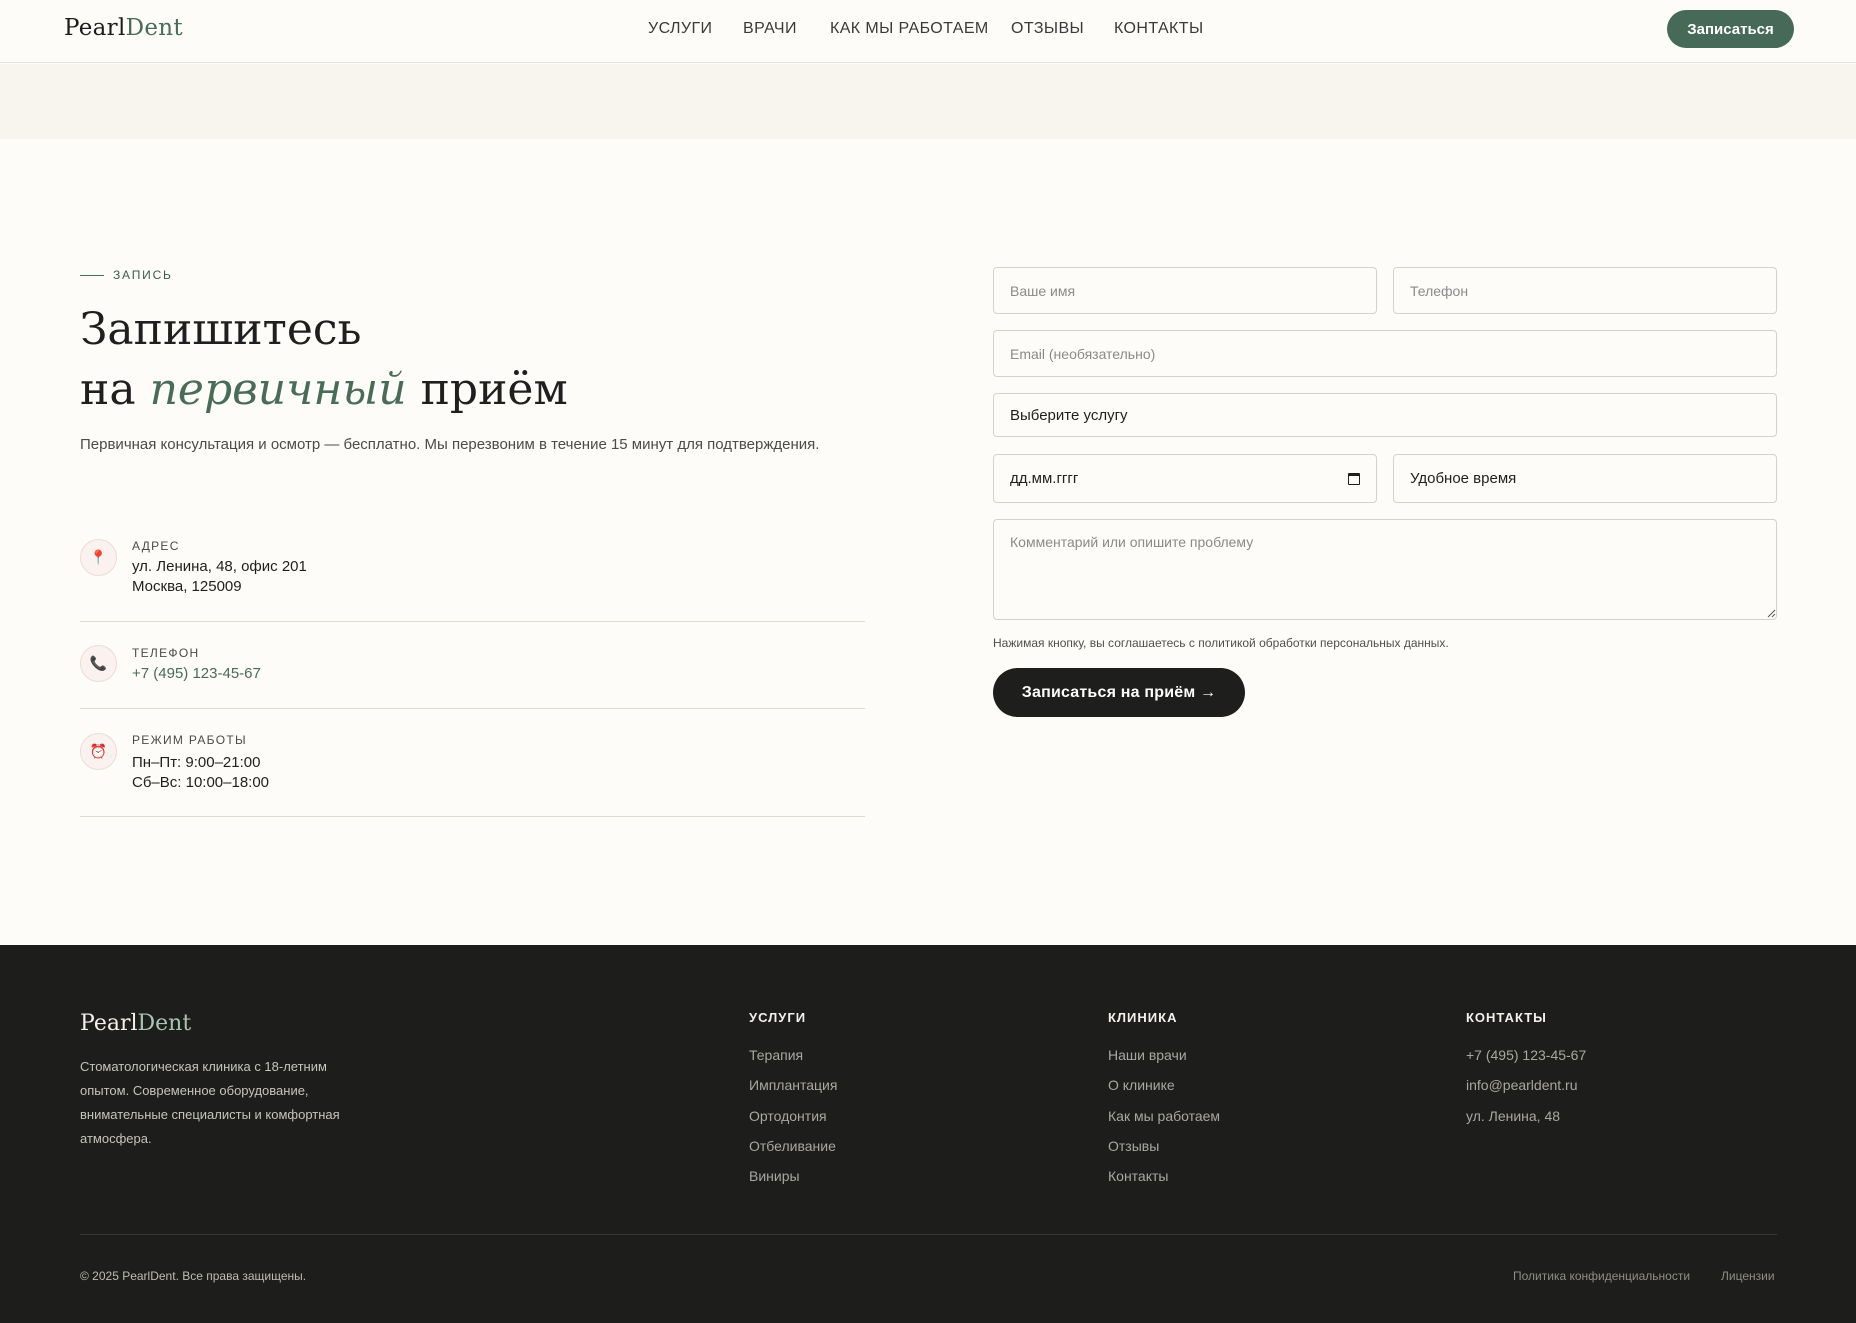  What do you see at coordinates (164, 1023) in the screenshot?
I see `footer-logo-text-dent: Dent` at bounding box center [164, 1023].